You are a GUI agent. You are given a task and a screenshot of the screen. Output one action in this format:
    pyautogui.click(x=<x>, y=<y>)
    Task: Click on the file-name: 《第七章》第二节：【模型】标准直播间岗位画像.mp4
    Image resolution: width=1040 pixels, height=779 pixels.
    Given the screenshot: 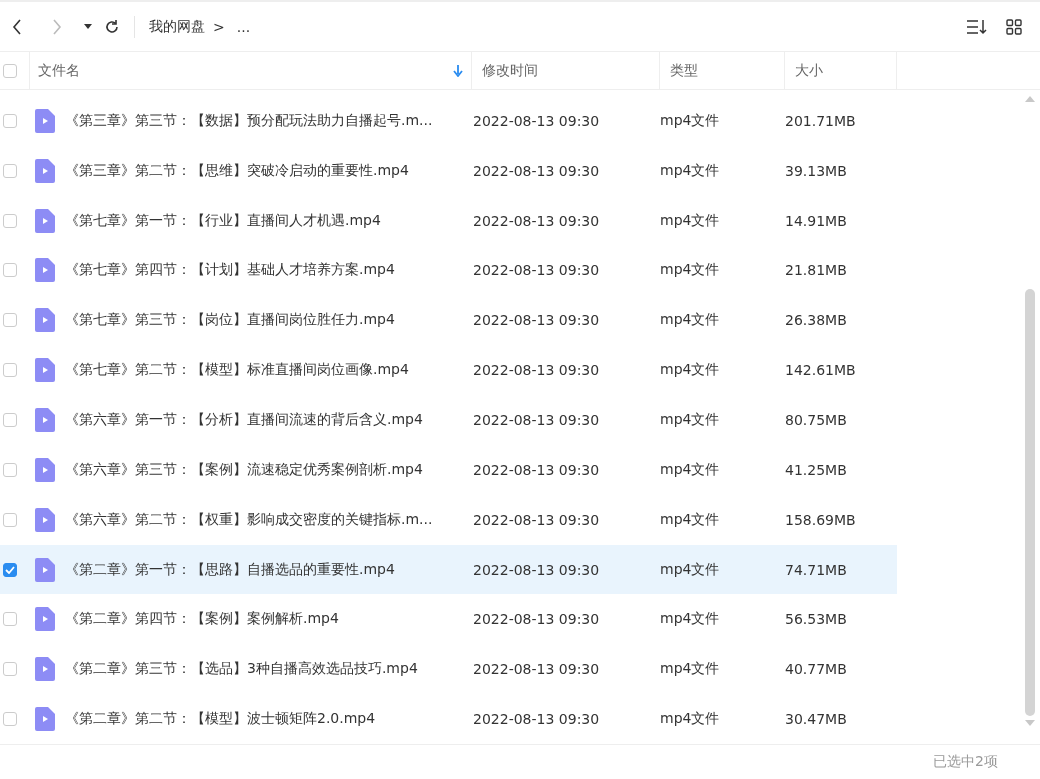 What is the action you would take?
    pyautogui.click(x=237, y=370)
    